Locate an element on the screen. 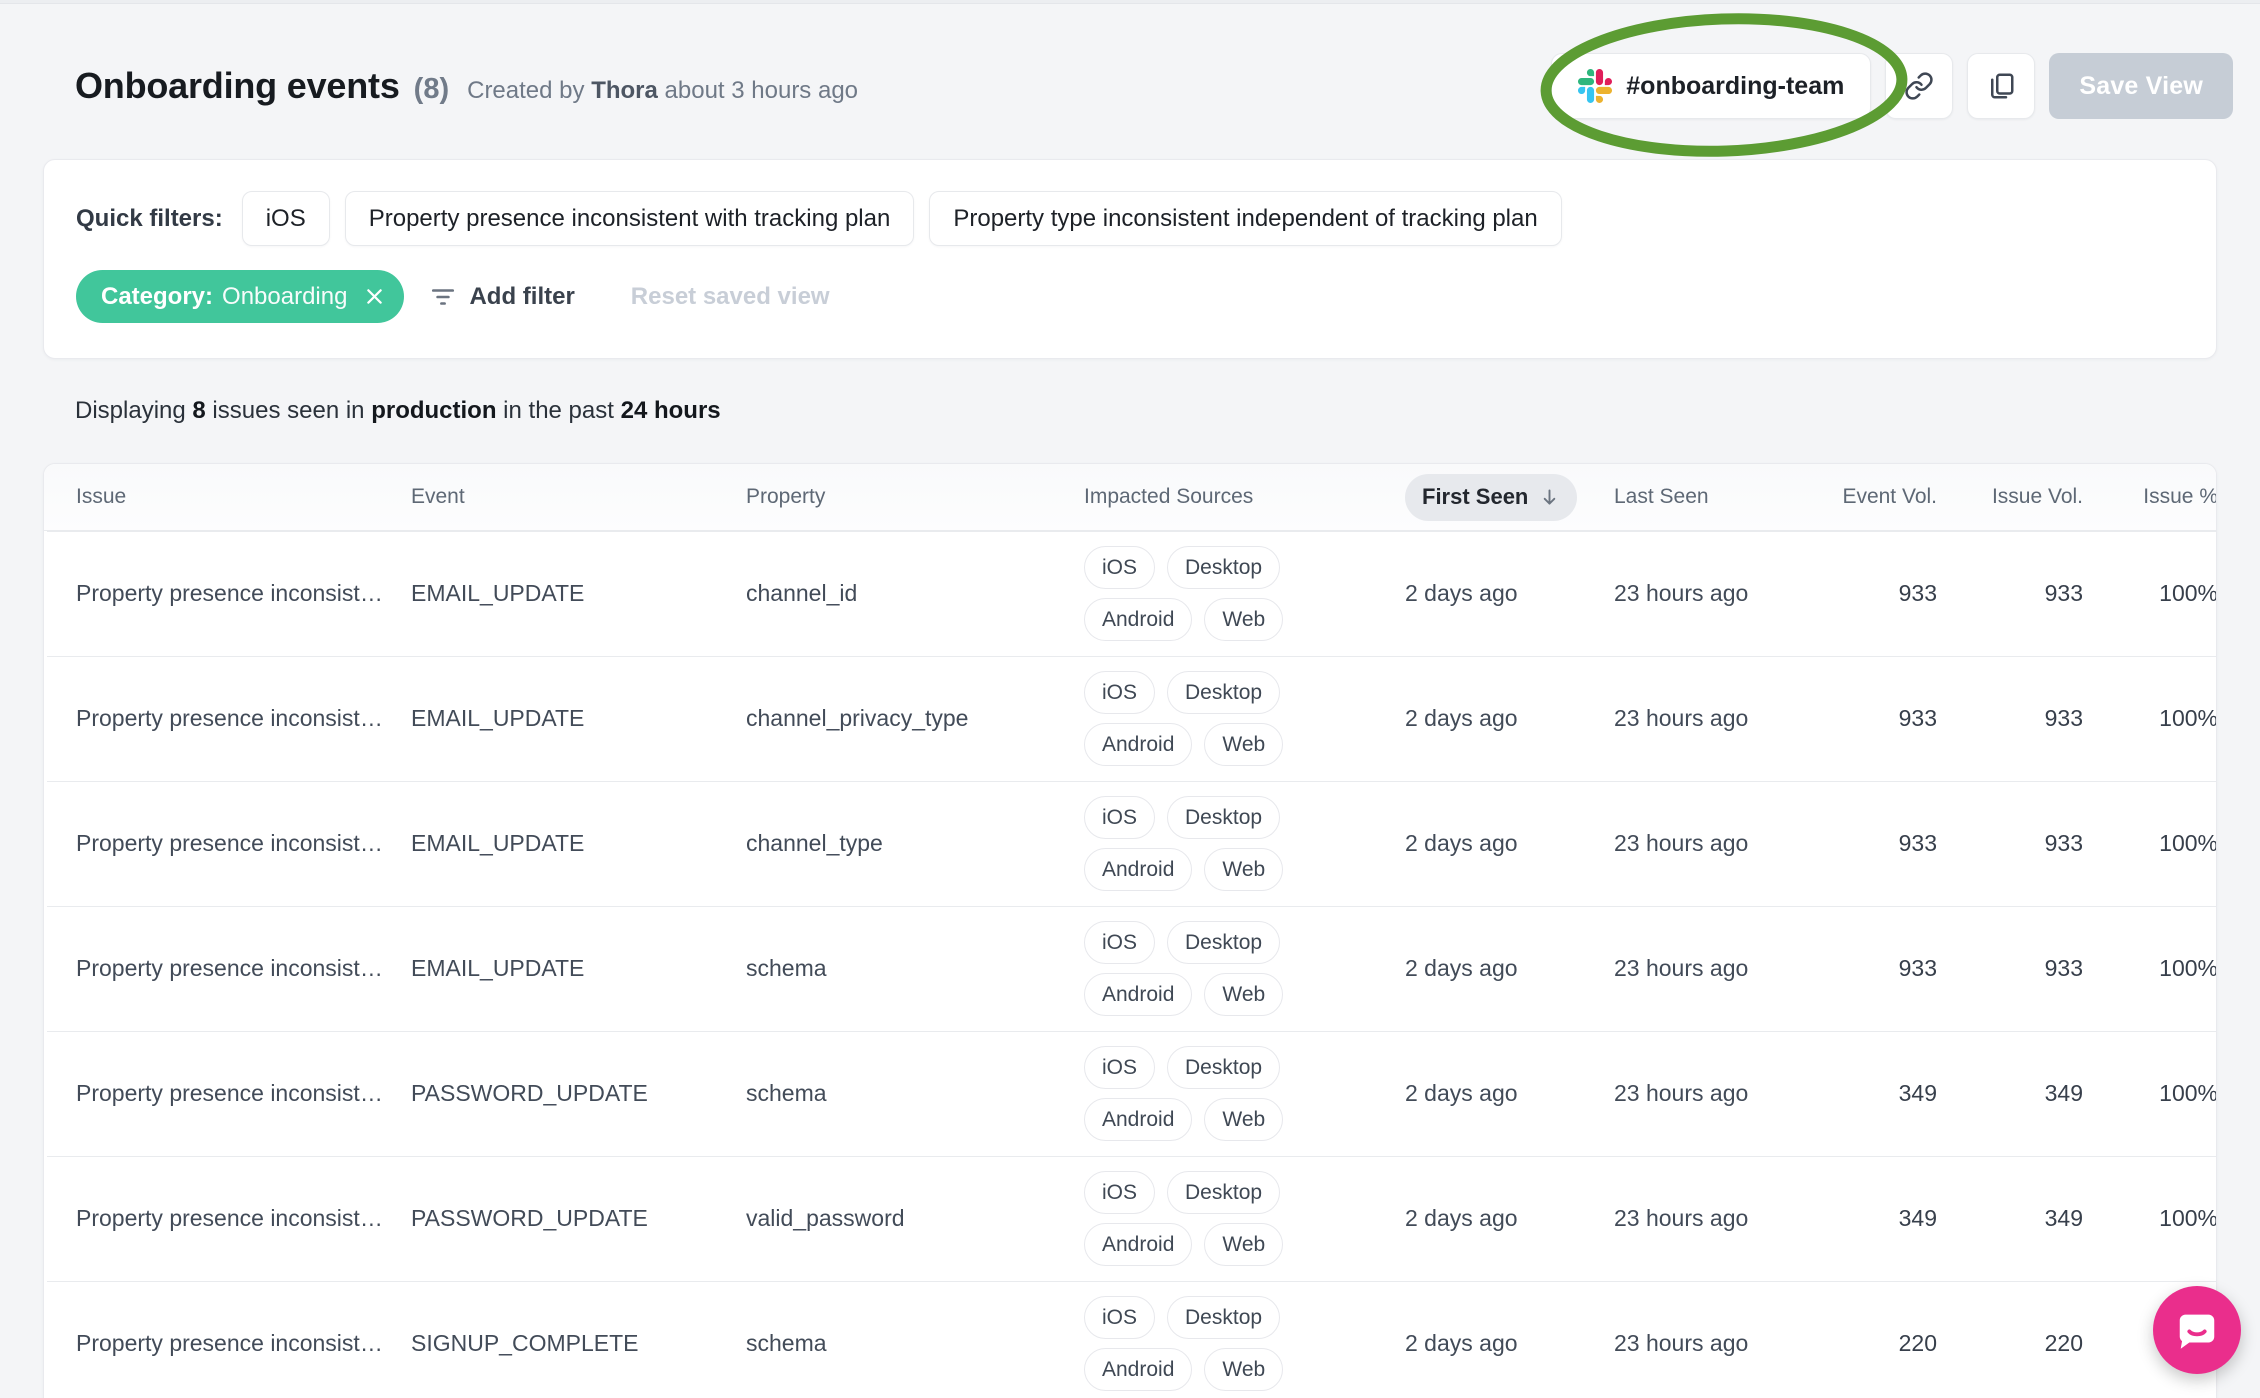 This screenshot has width=2260, height=1398. event-volume-cell: 220 is located at coordinates (1917, 1343).